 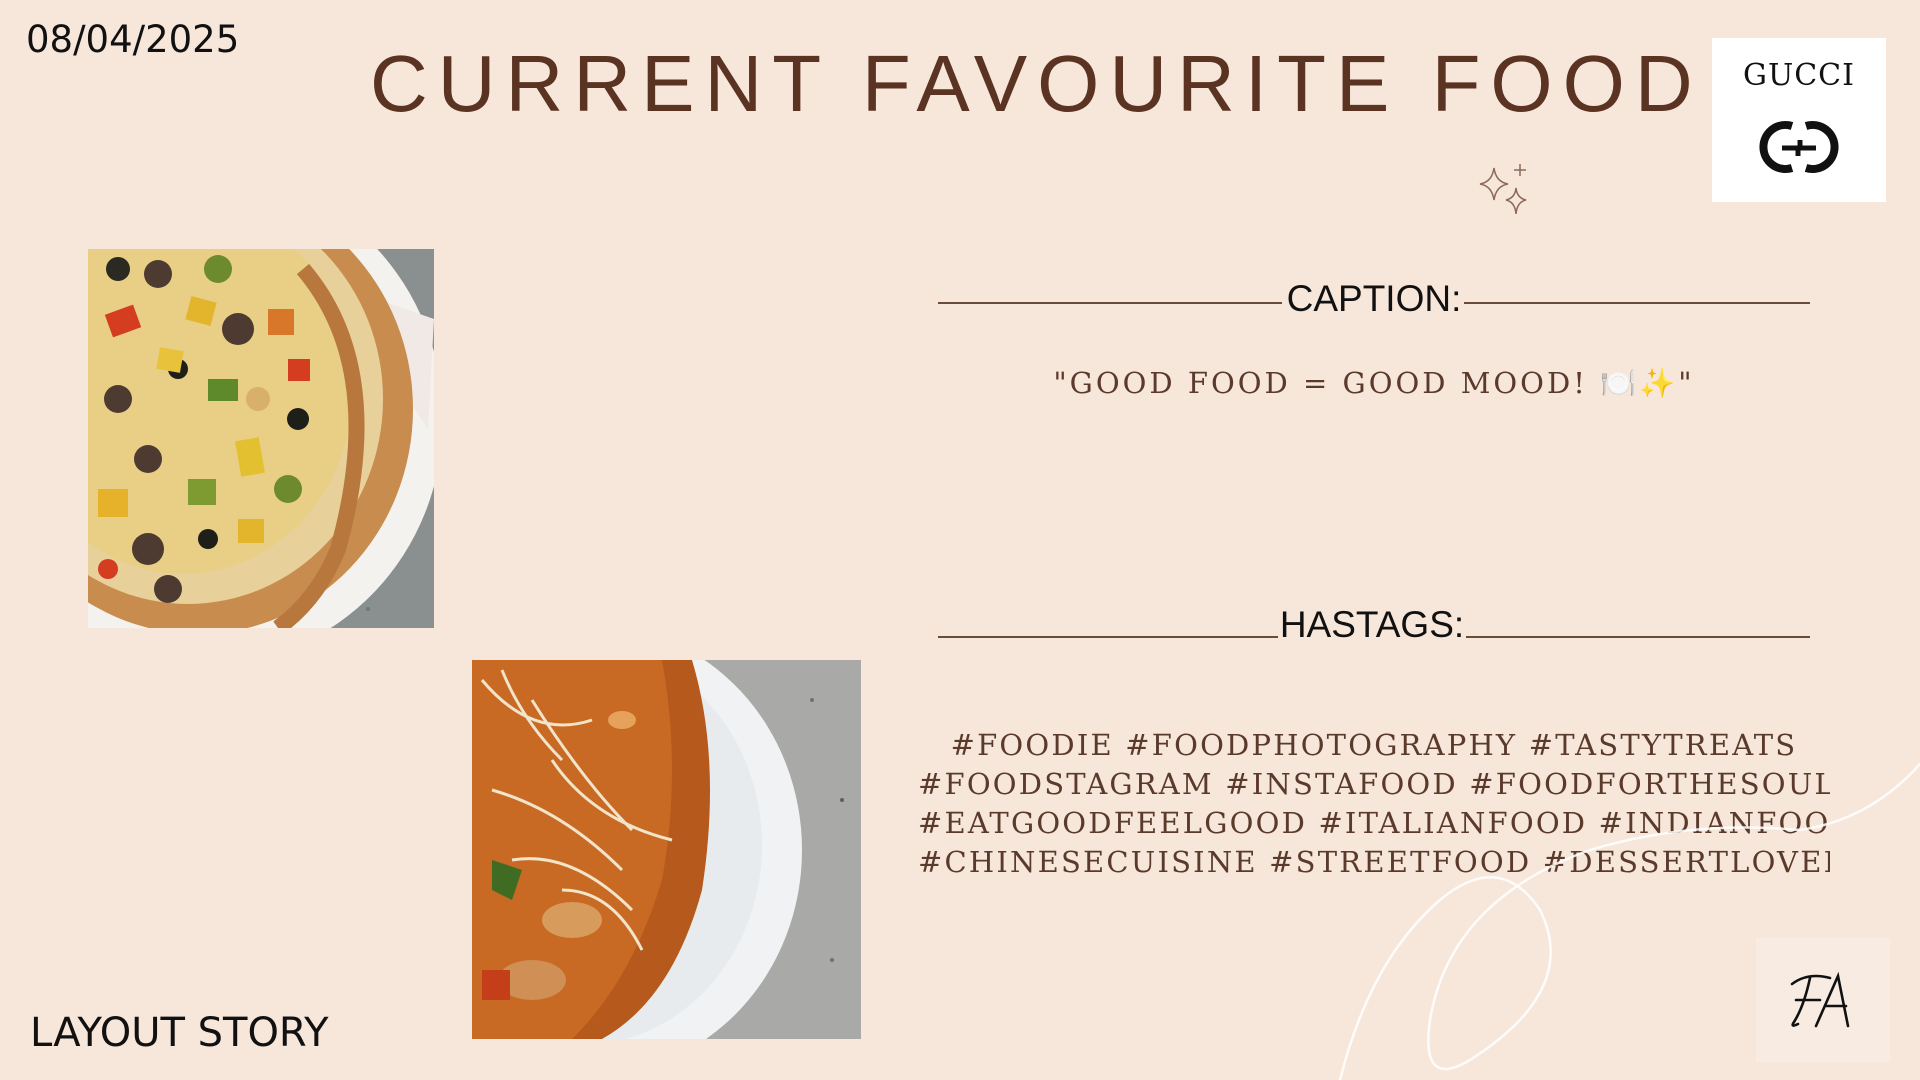 I want to click on pizza-photo, so click(x=261, y=438).